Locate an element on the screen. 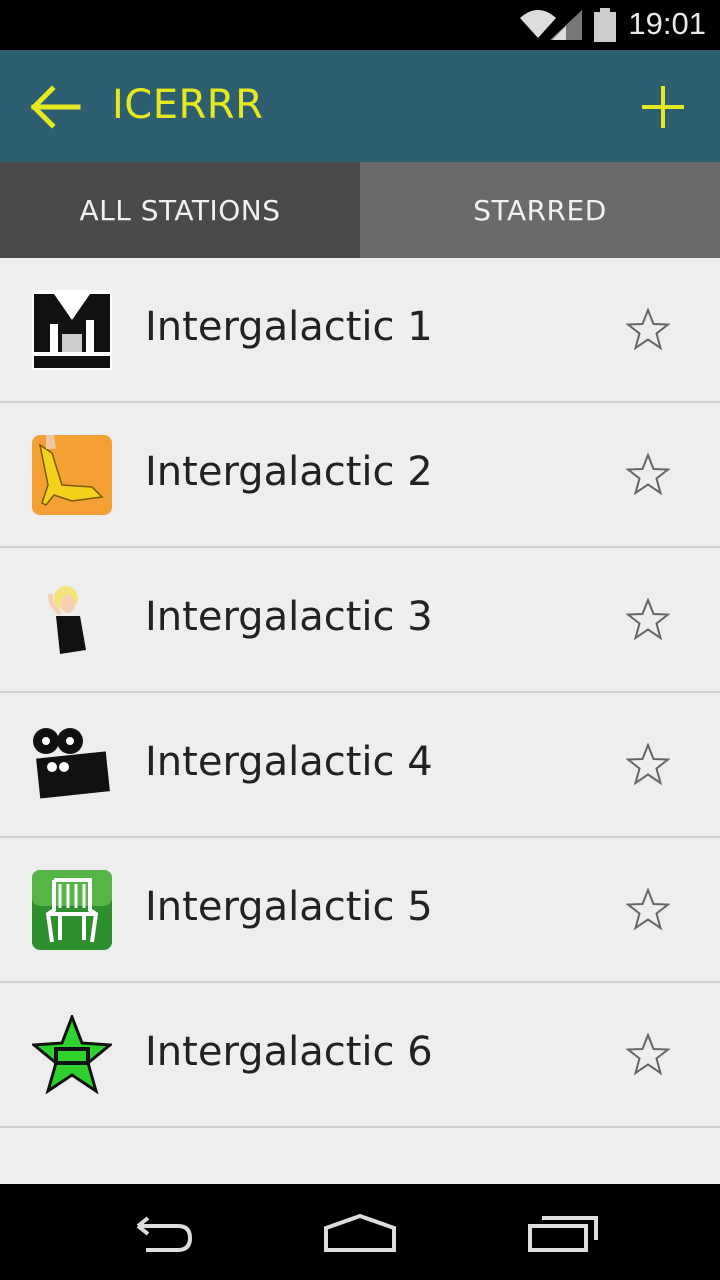 The height and width of the screenshot is (1280, 720). status-bar: 19:01 is located at coordinates (360, 25).